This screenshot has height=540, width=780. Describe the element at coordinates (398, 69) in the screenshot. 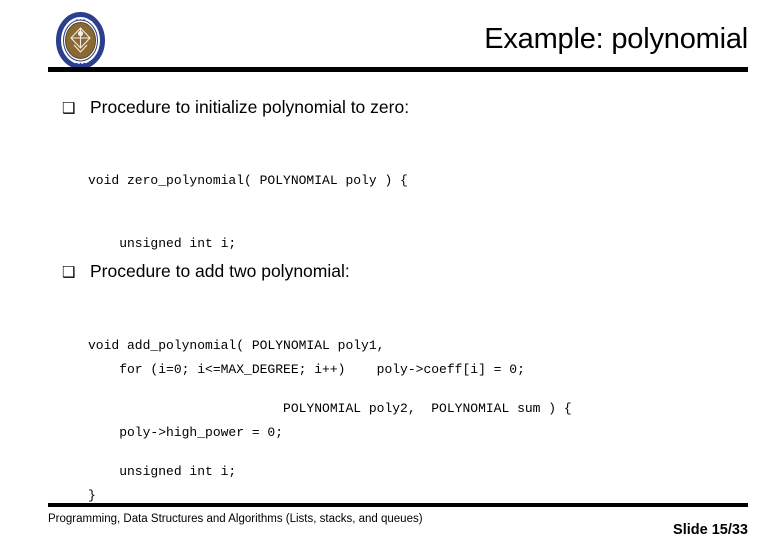

I see `title-divider` at that location.